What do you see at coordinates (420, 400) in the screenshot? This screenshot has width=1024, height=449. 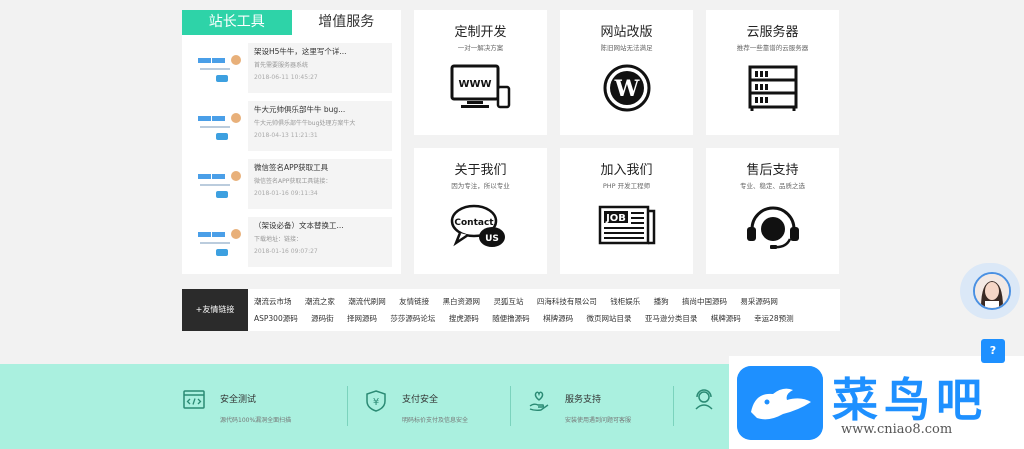 I see `feature-title: 支付安全` at bounding box center [420, 400].